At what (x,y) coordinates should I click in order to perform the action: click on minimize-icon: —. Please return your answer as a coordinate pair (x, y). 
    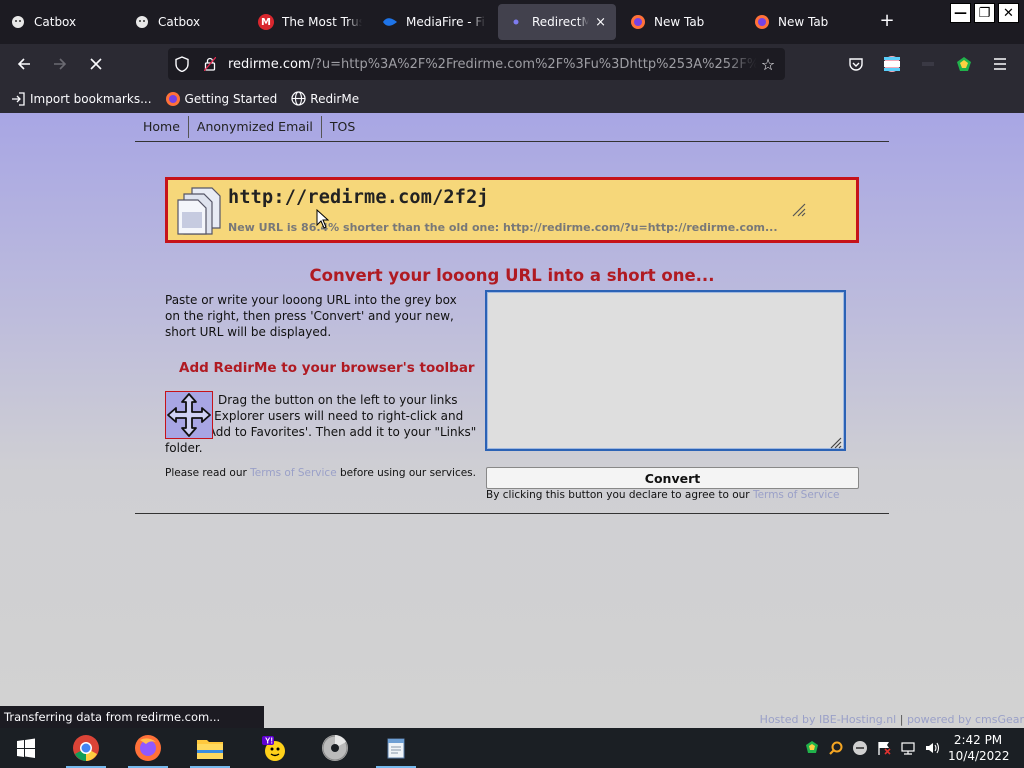
    Looking at the image, I should click on (960, 13).